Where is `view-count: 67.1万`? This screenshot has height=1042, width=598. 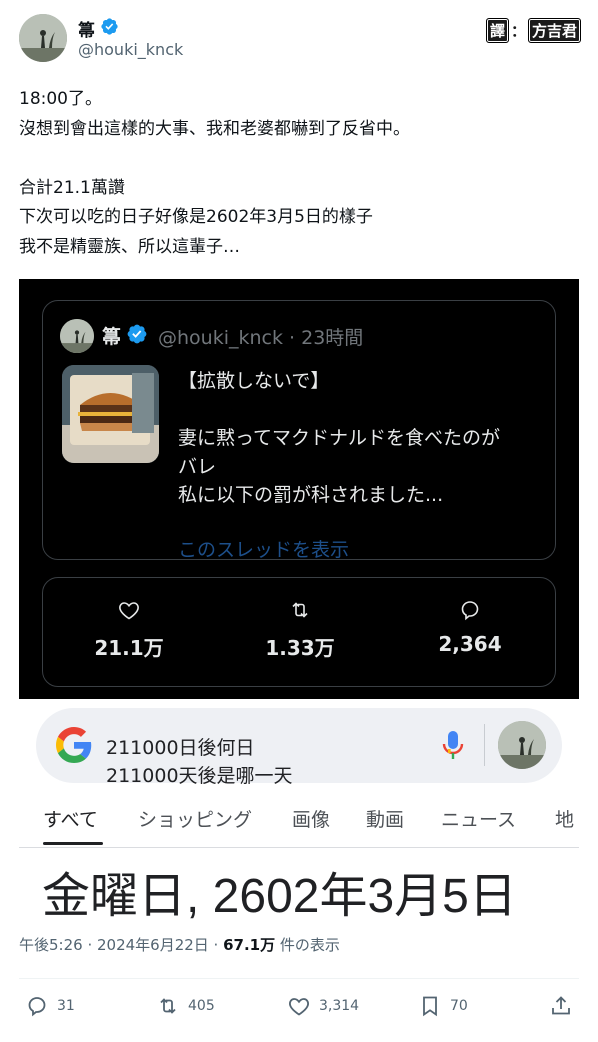
view-count: 67.1万 is located at coordinates (249, 945).